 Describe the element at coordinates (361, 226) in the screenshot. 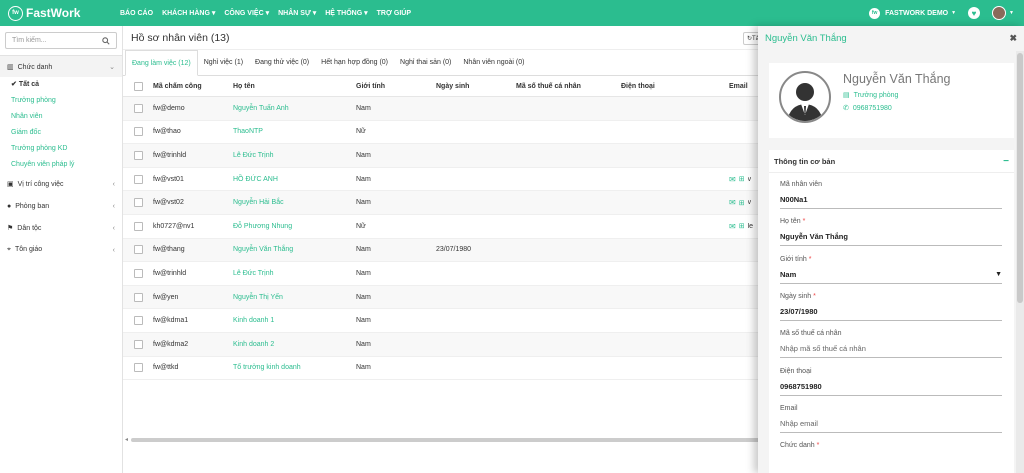

I see `employee-gender: Nữ` at that location.